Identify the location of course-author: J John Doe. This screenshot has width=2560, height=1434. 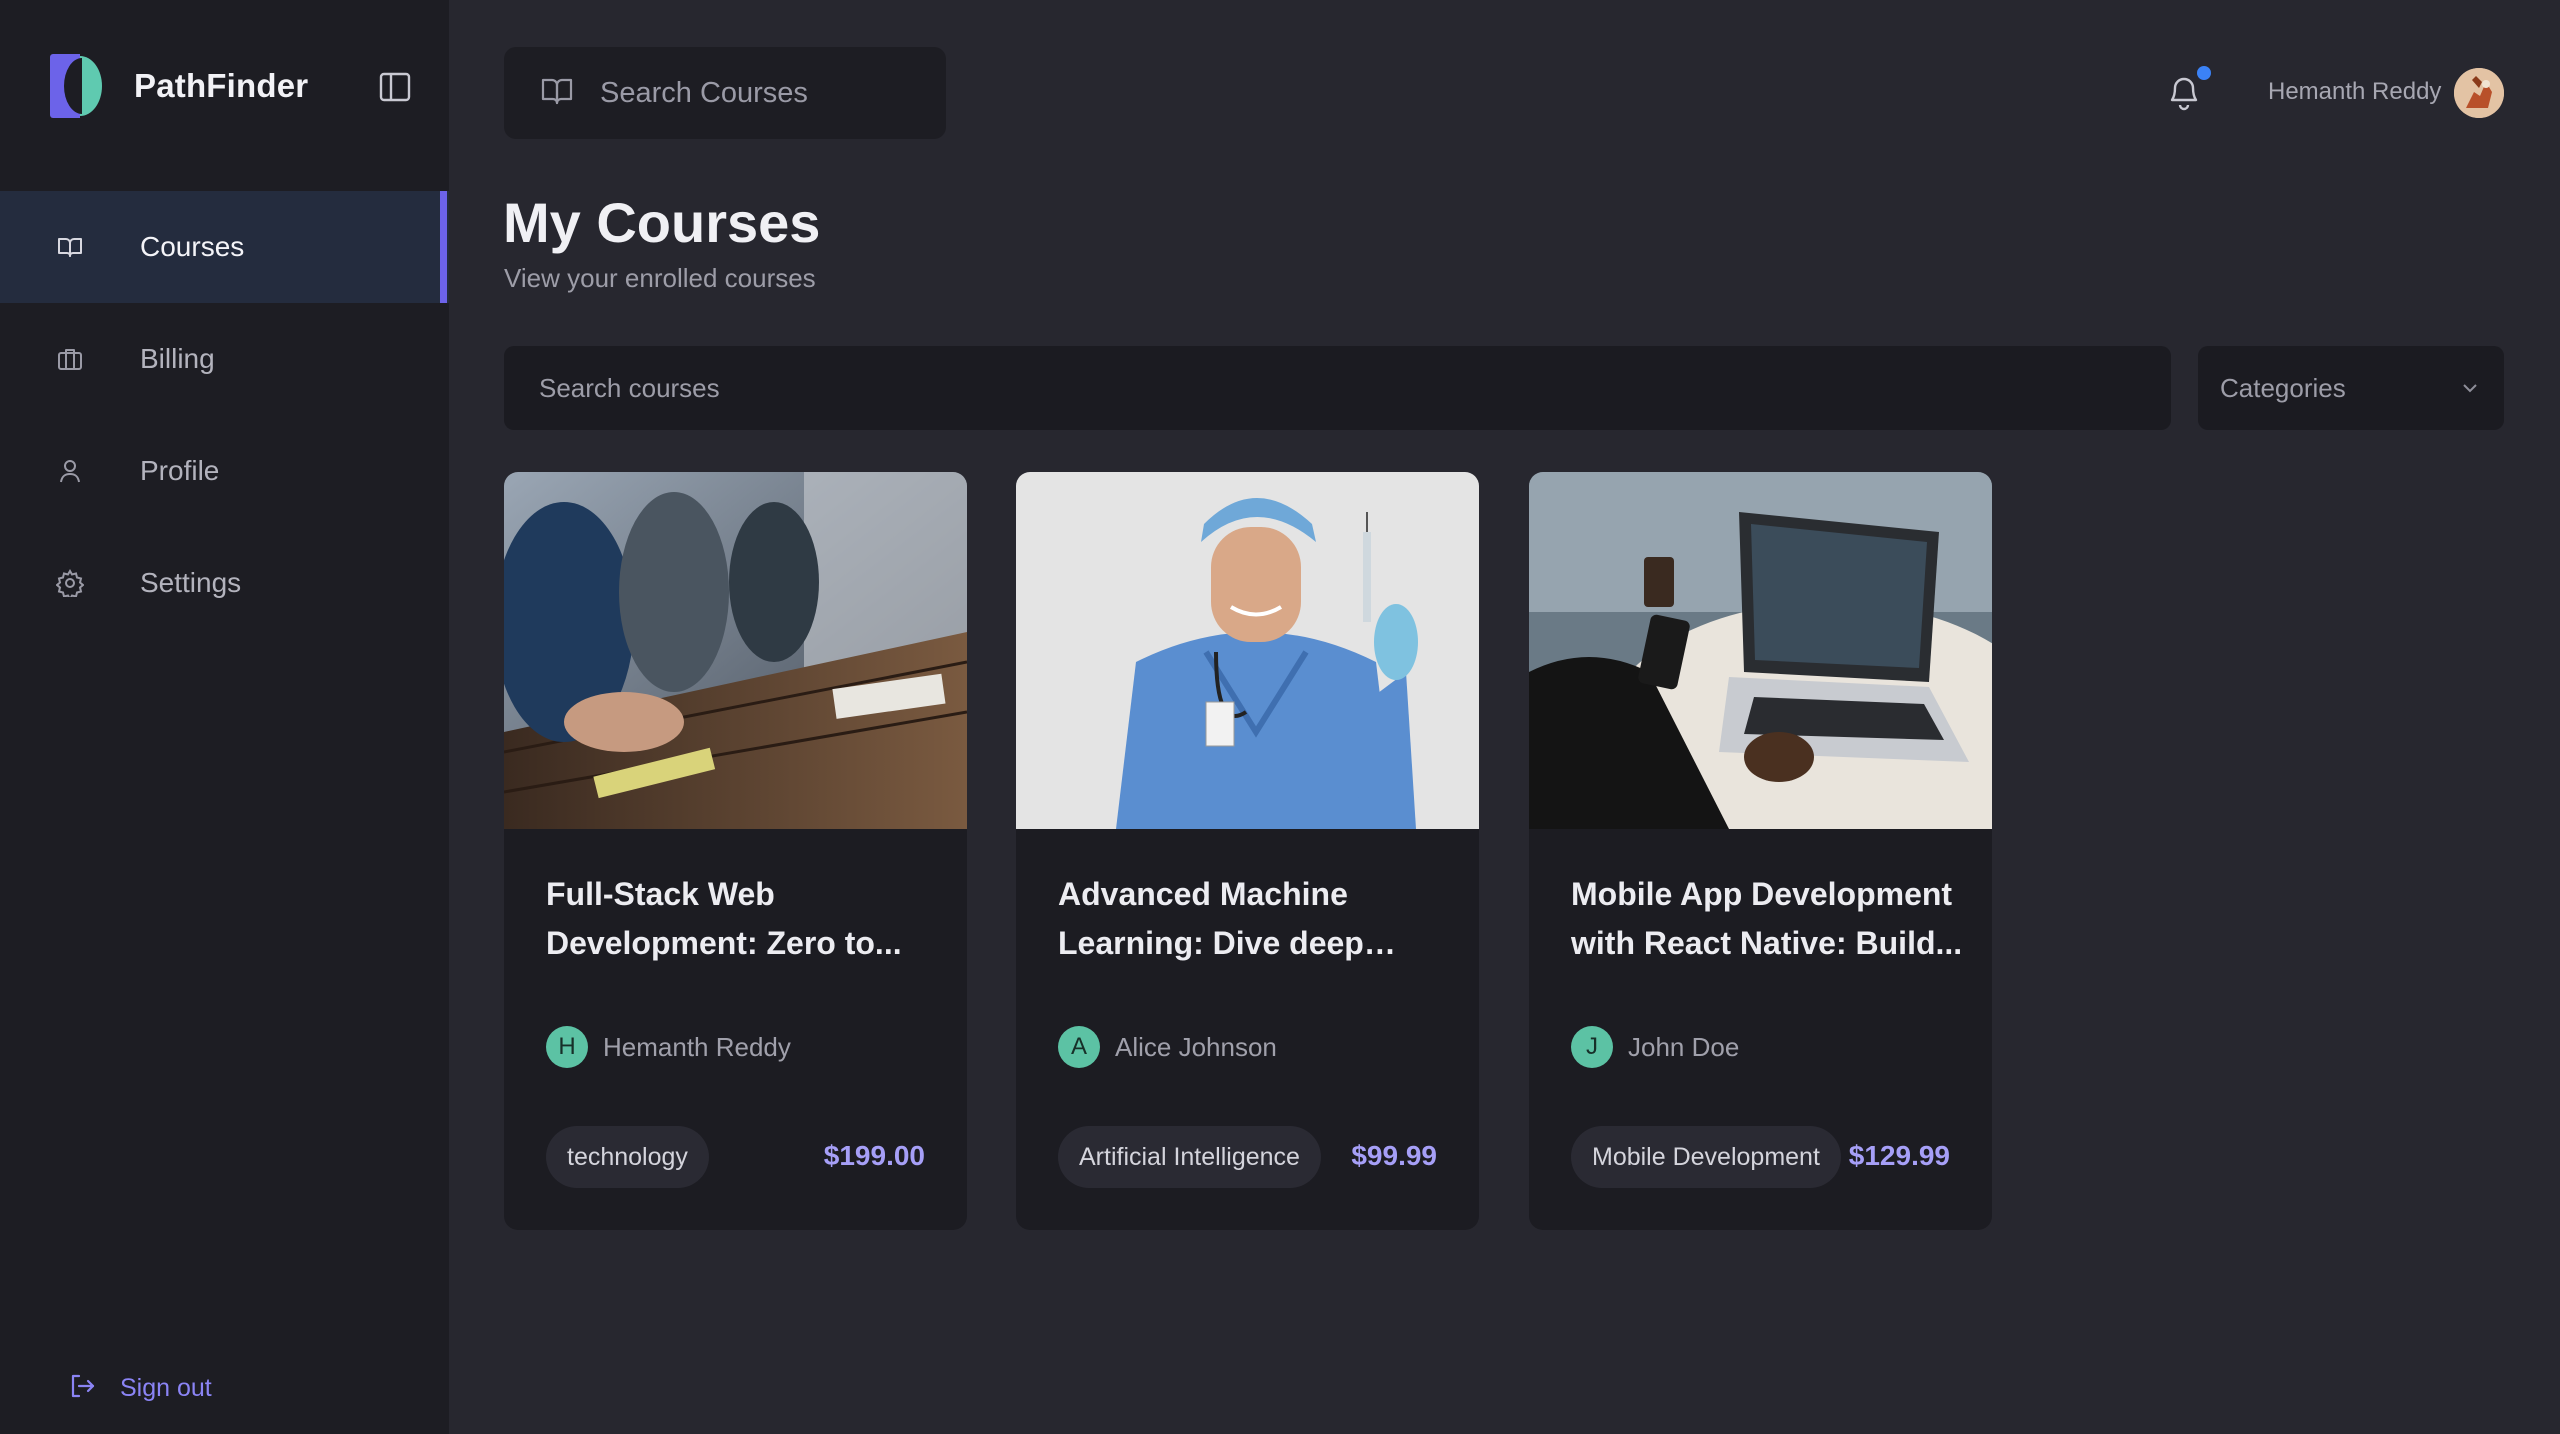
(1655, 1047).